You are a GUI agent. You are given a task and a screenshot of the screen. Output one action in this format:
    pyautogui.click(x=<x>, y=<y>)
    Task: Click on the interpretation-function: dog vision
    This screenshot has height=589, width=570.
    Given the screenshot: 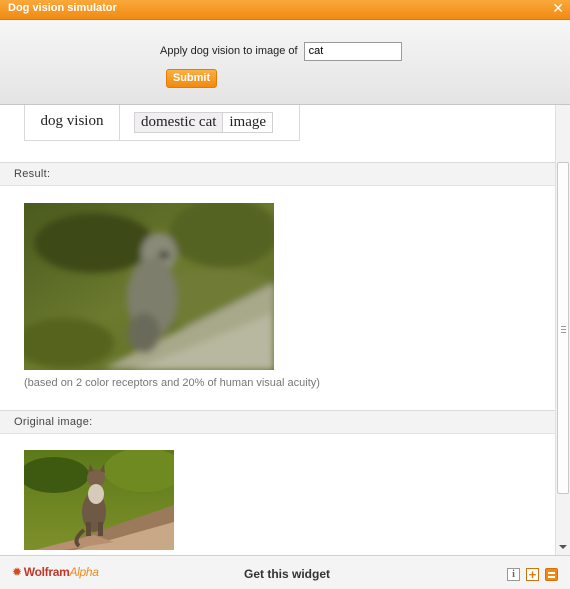 What is the action you would take?
    pyautogui.click(x=72, y=122)
    